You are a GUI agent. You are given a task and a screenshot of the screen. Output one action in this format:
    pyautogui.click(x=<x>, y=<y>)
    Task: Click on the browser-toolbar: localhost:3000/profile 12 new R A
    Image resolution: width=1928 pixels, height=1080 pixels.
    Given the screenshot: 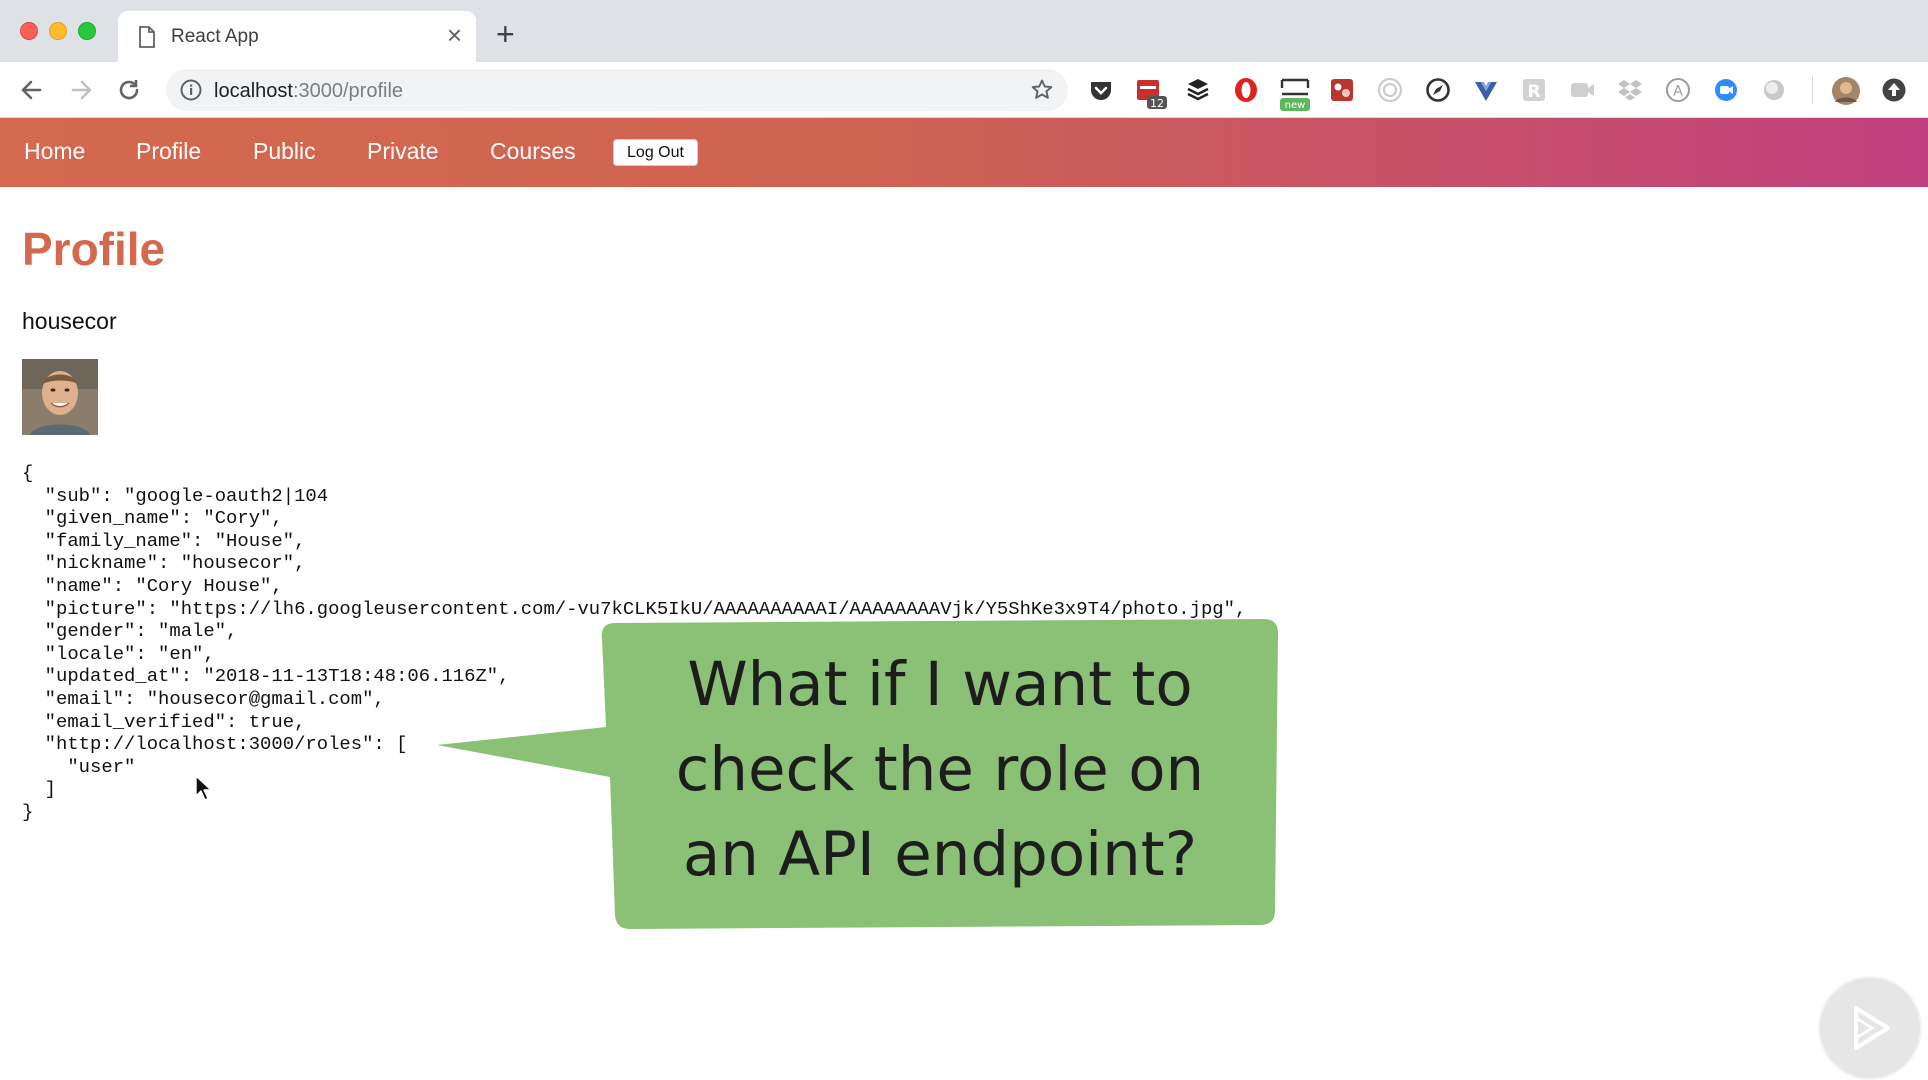 What is the action you would take?
    pyautogui.click(x=964, y=90)
    